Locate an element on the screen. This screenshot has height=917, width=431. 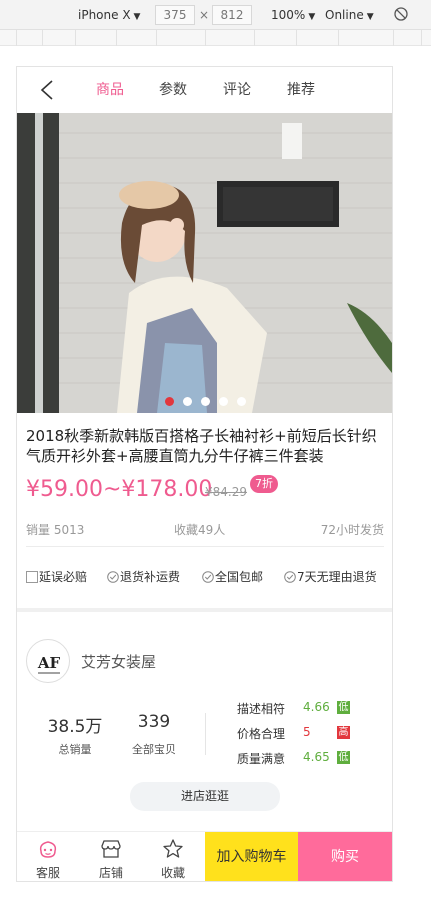
height-input: 812 is located at coordinates (232, 15).